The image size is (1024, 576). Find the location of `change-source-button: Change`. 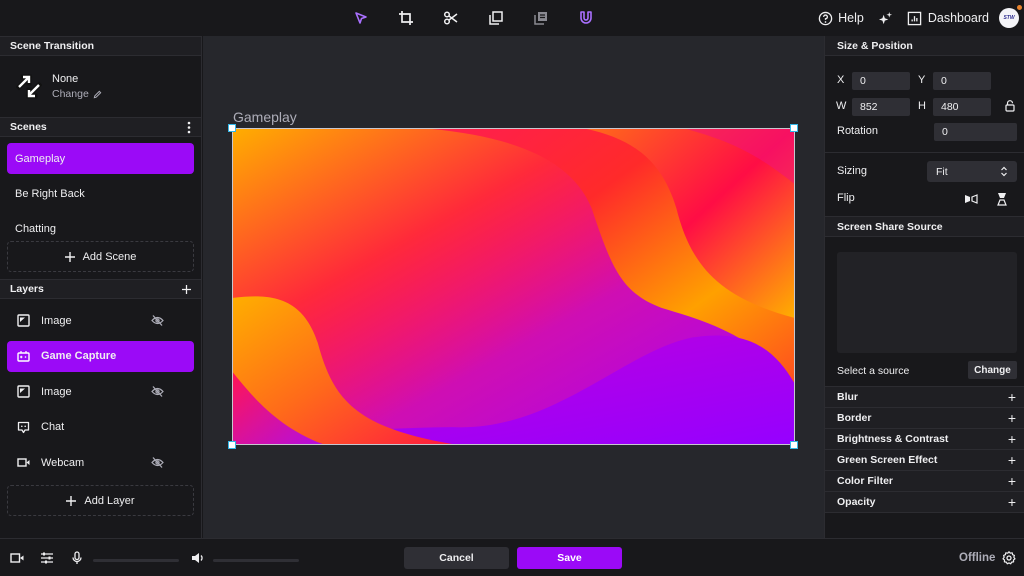

change-source-button: Change is located at coordinates (992, 370).